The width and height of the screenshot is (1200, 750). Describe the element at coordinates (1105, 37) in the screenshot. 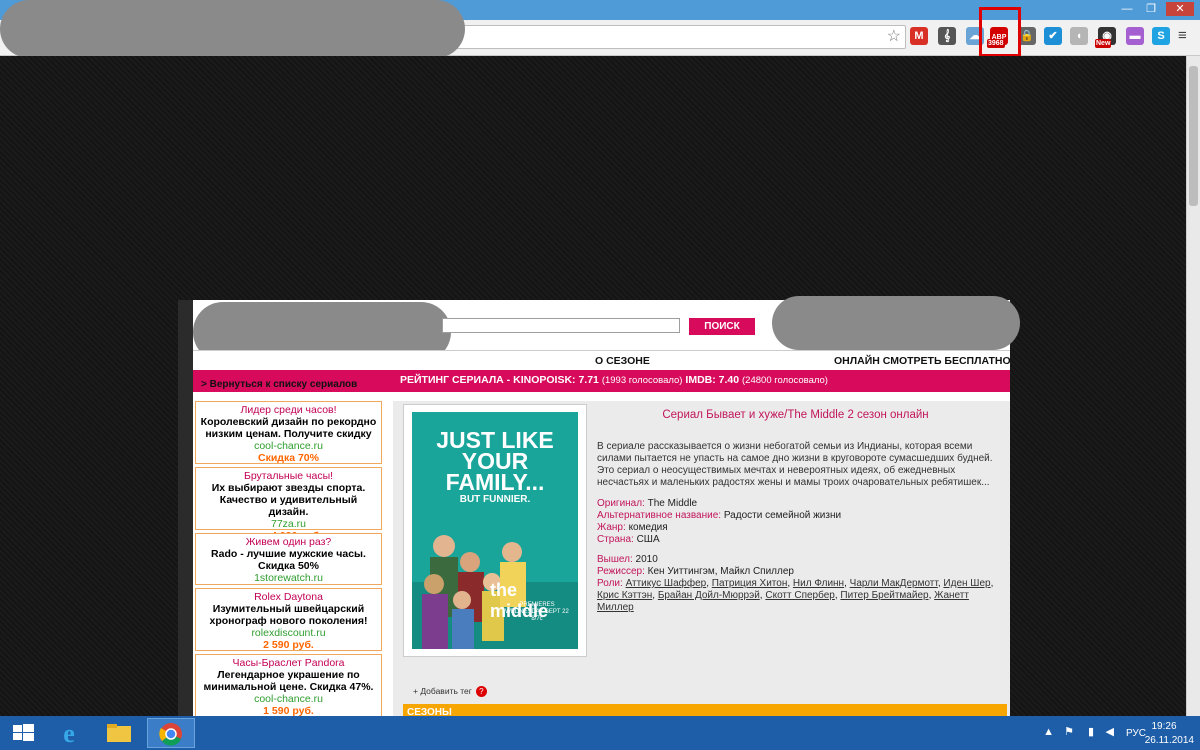

I see `speedometer-icon: ◉ New` at that location.